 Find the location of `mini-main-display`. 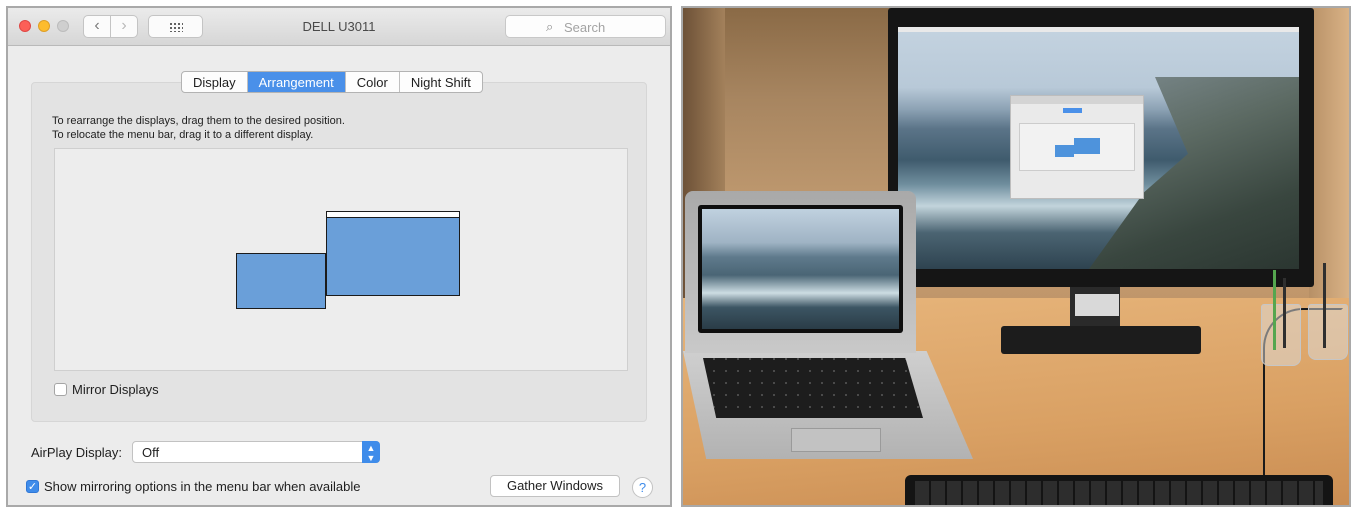

mini-main-display is located at coordinates (1087, 146).